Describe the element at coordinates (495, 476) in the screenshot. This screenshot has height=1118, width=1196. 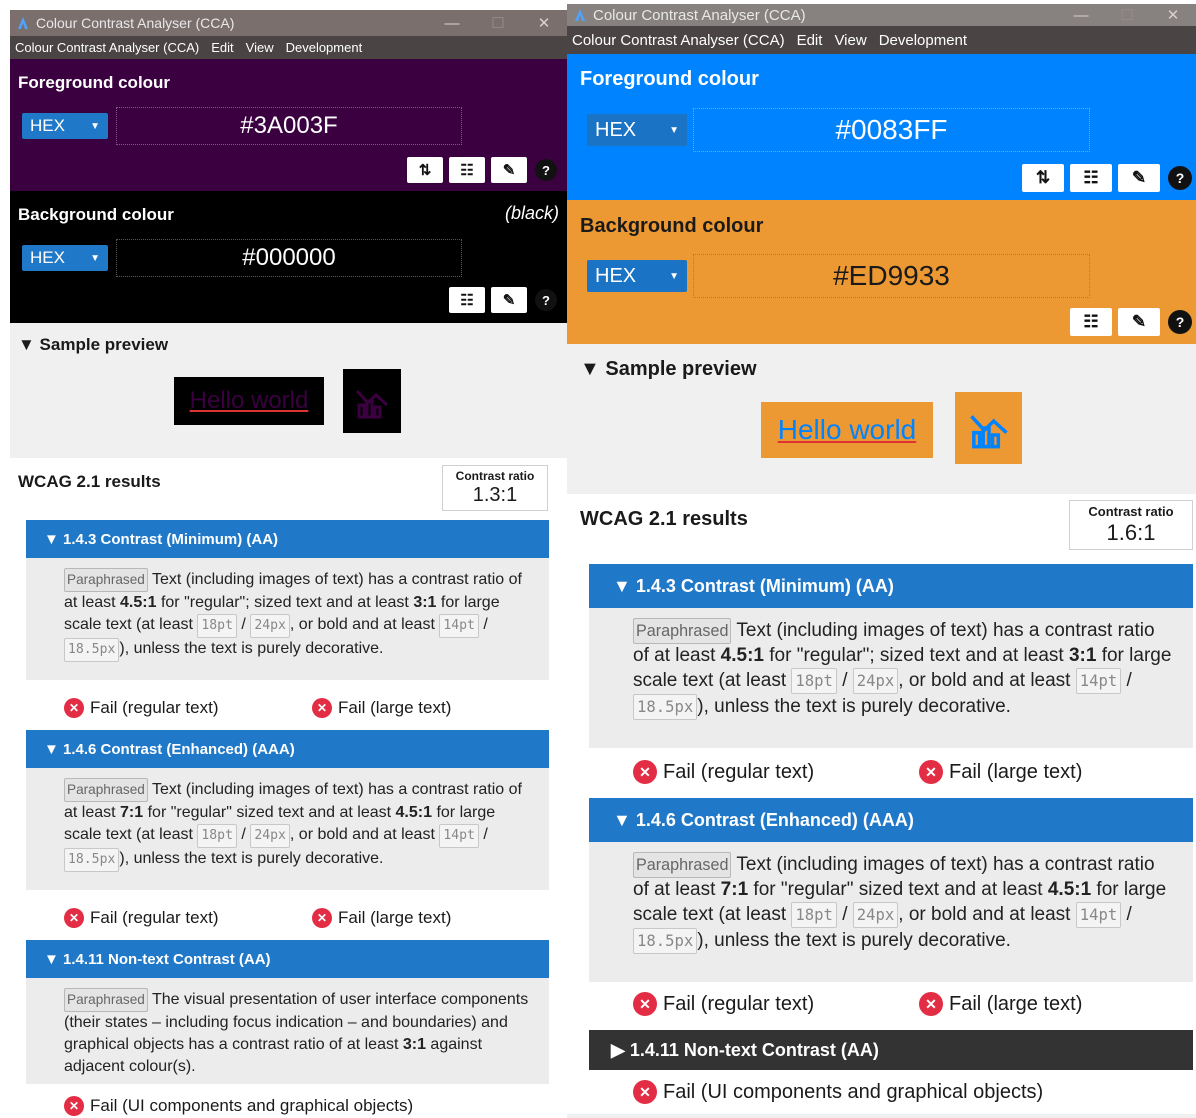
I see `contrast-ratio-label: Contrast ratio` at that location.